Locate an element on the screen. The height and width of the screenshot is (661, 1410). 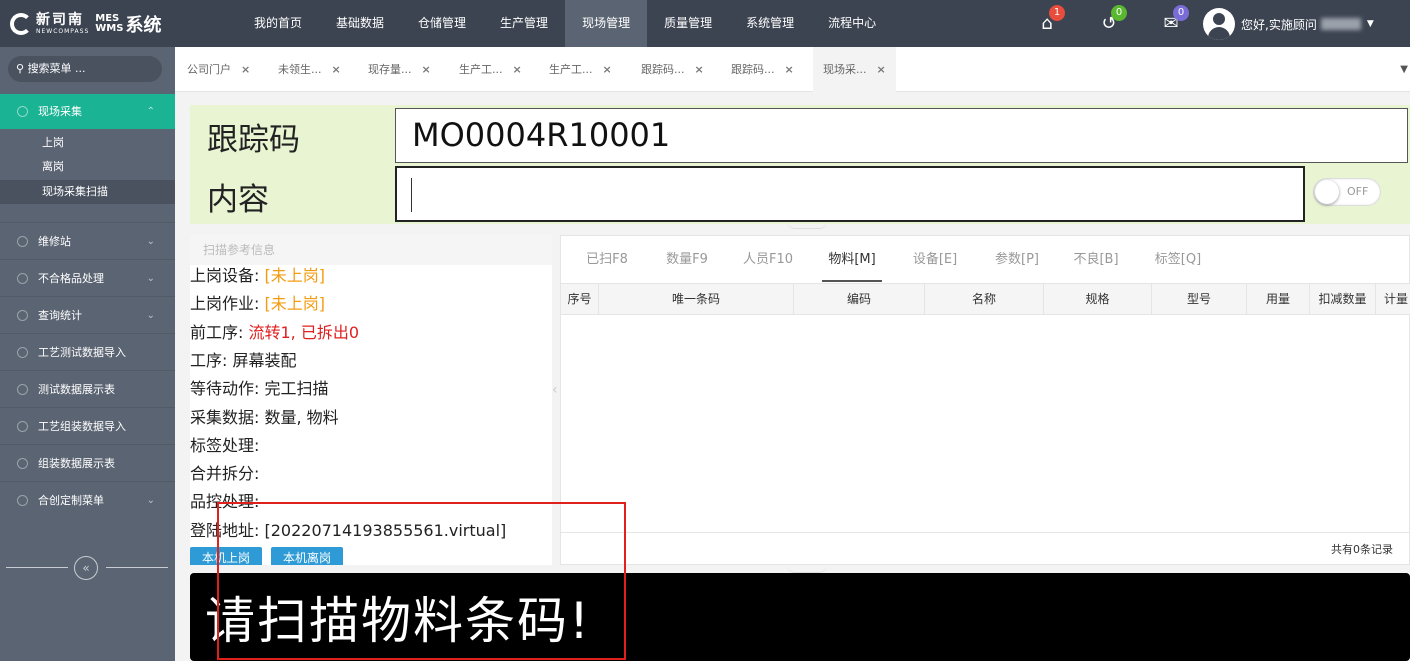
grid-tab: 人员F10 is located at coordinates (768, 259).